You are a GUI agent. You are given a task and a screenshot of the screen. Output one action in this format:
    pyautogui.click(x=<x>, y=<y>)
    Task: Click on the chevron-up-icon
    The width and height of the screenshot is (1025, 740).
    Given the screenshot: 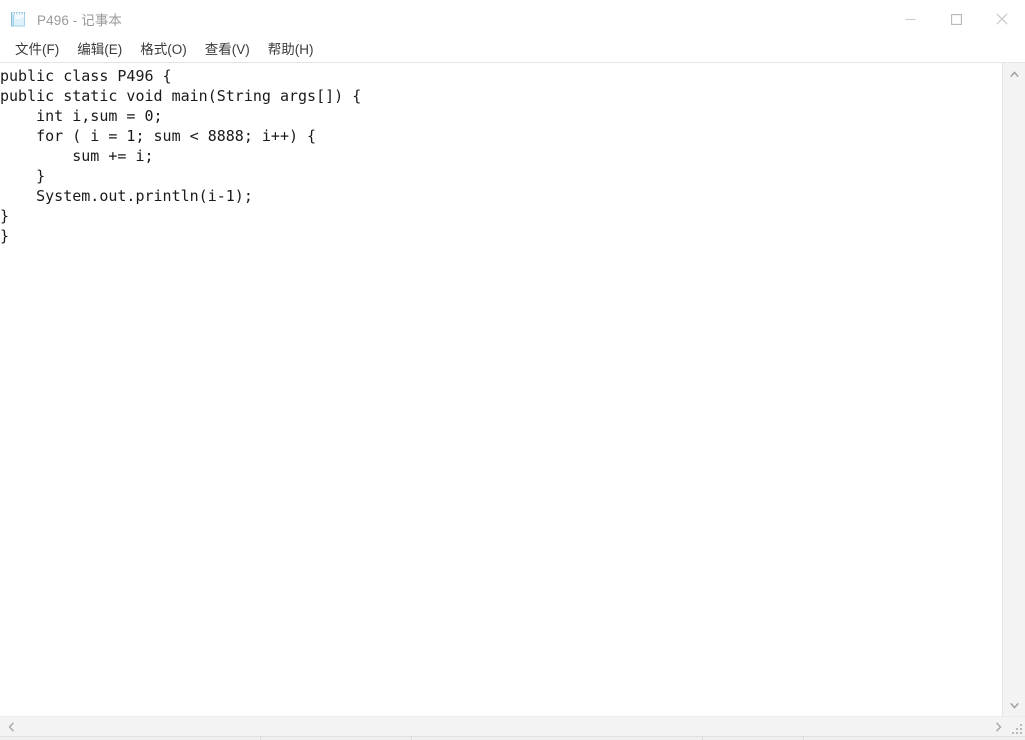 What is the action you would take?
    pyautogui.click(x=1014, y=73)
    